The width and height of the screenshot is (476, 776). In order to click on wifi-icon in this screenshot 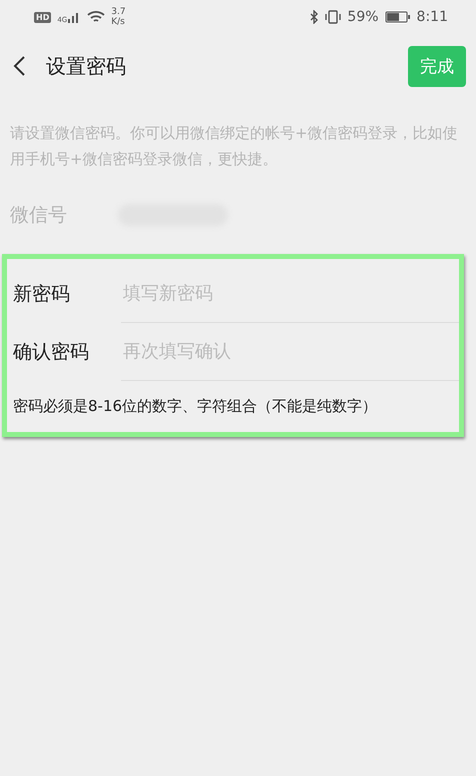, I will do `click(96, 17)`.